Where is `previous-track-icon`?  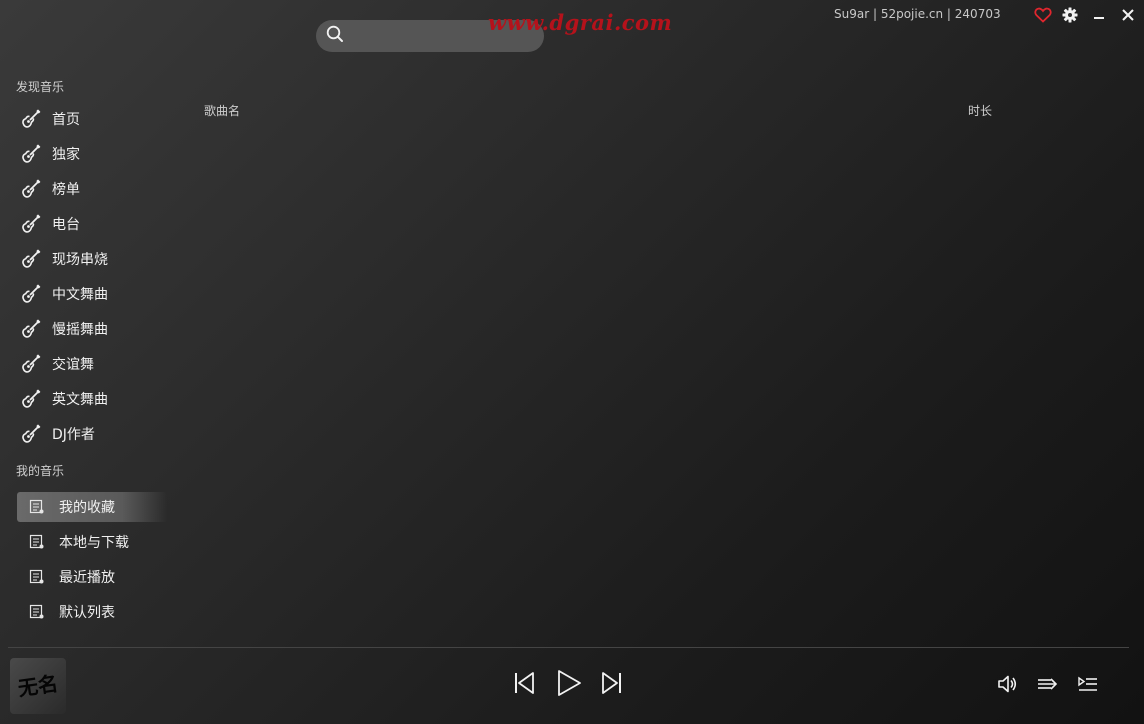 previous-track-icon is located at coordinates (524, 683).